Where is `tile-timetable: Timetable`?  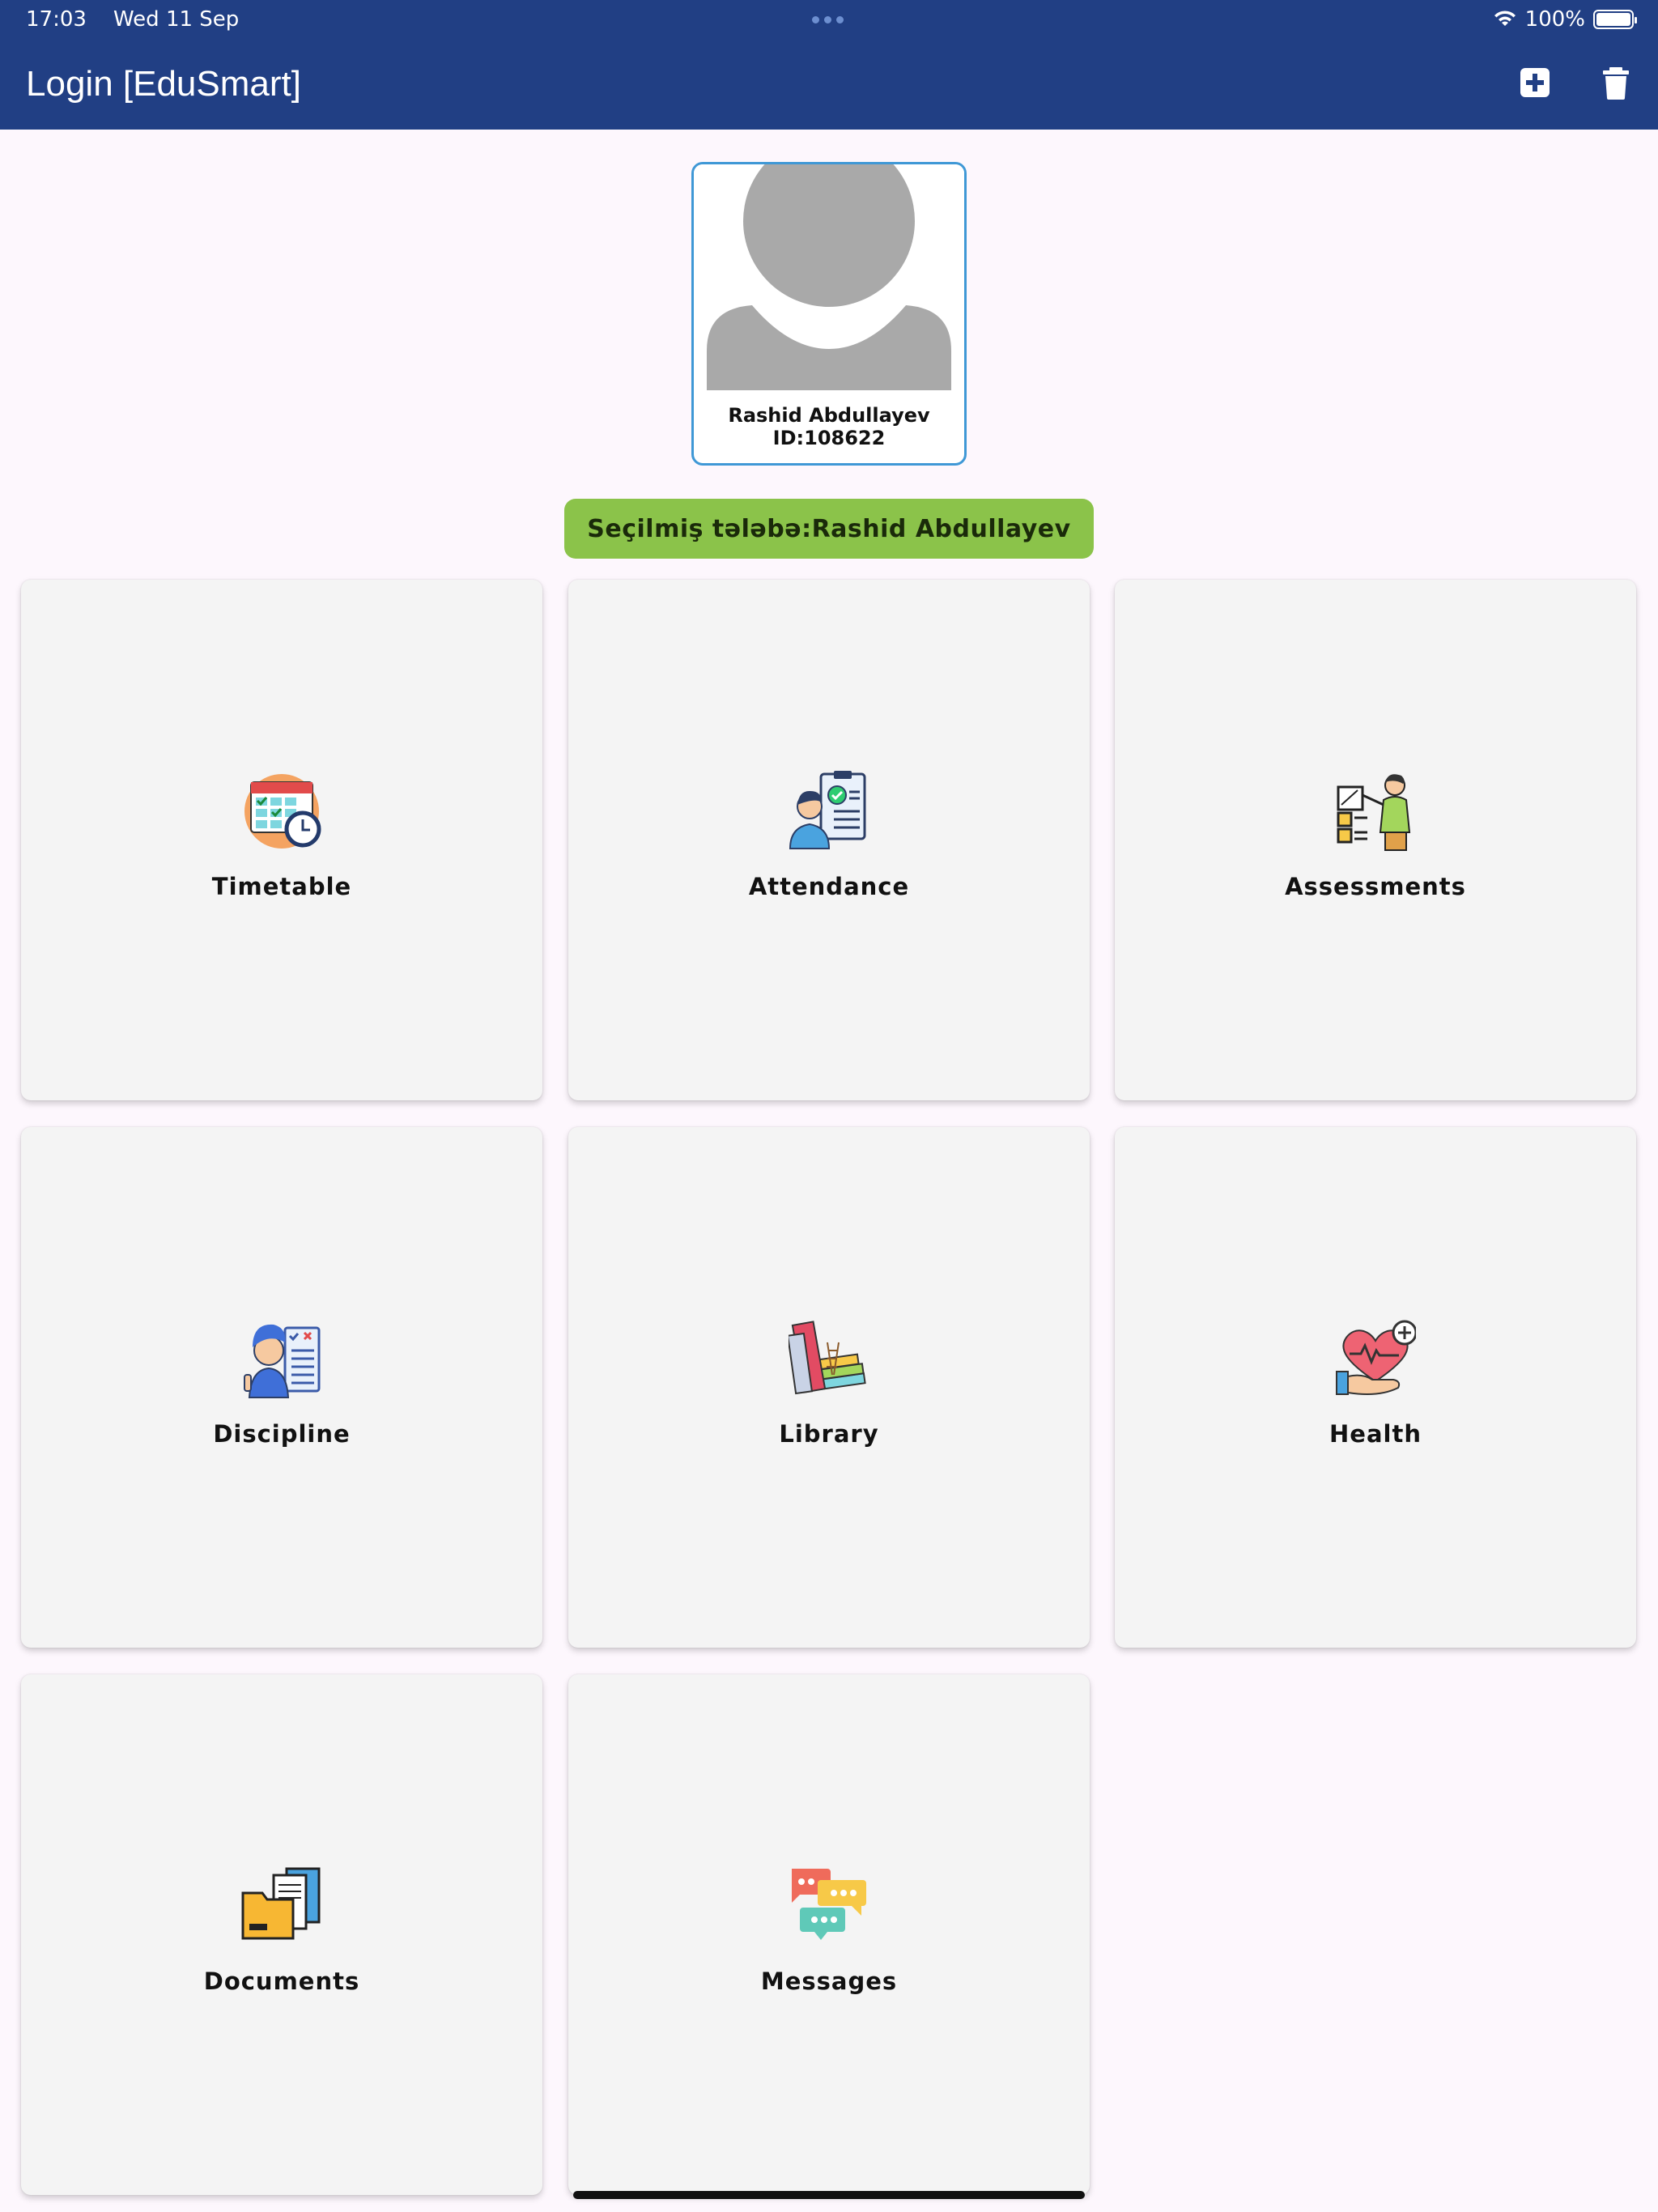
tile-timetable: Timetable is located at coordinates (281, 840).